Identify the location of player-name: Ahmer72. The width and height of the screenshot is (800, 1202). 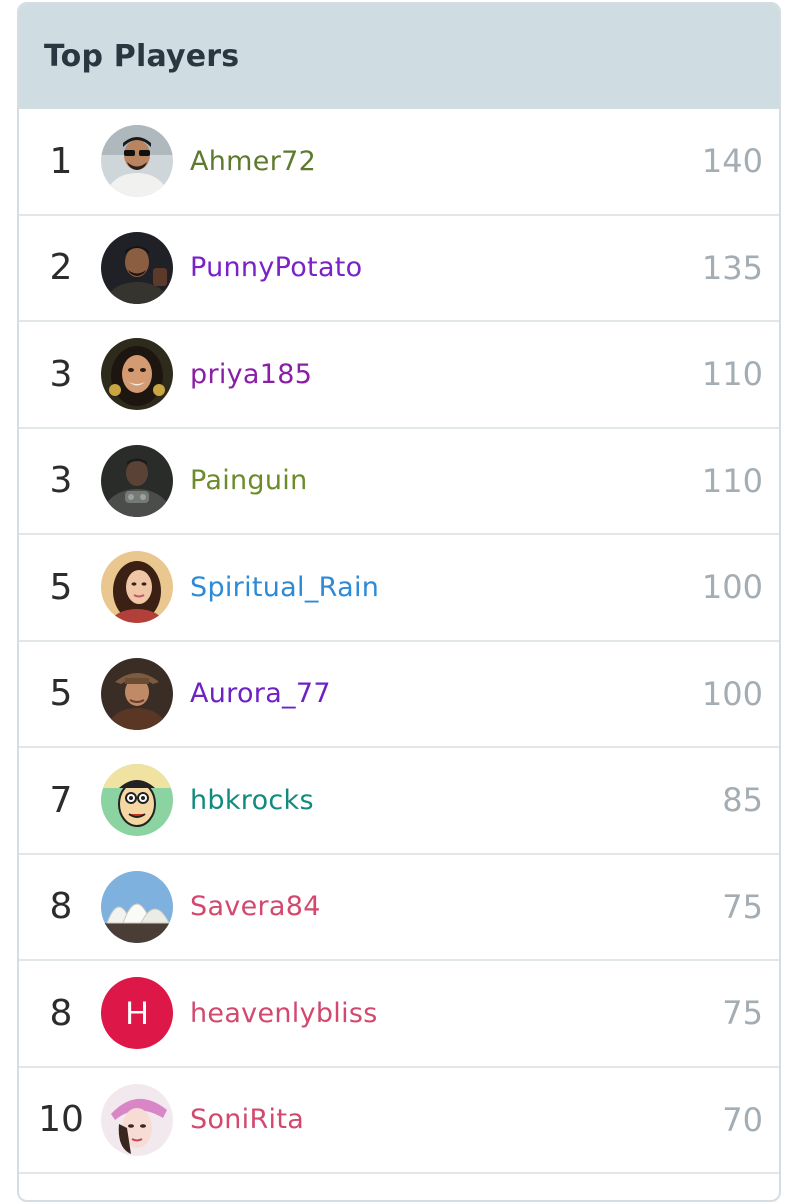
(253, 161).